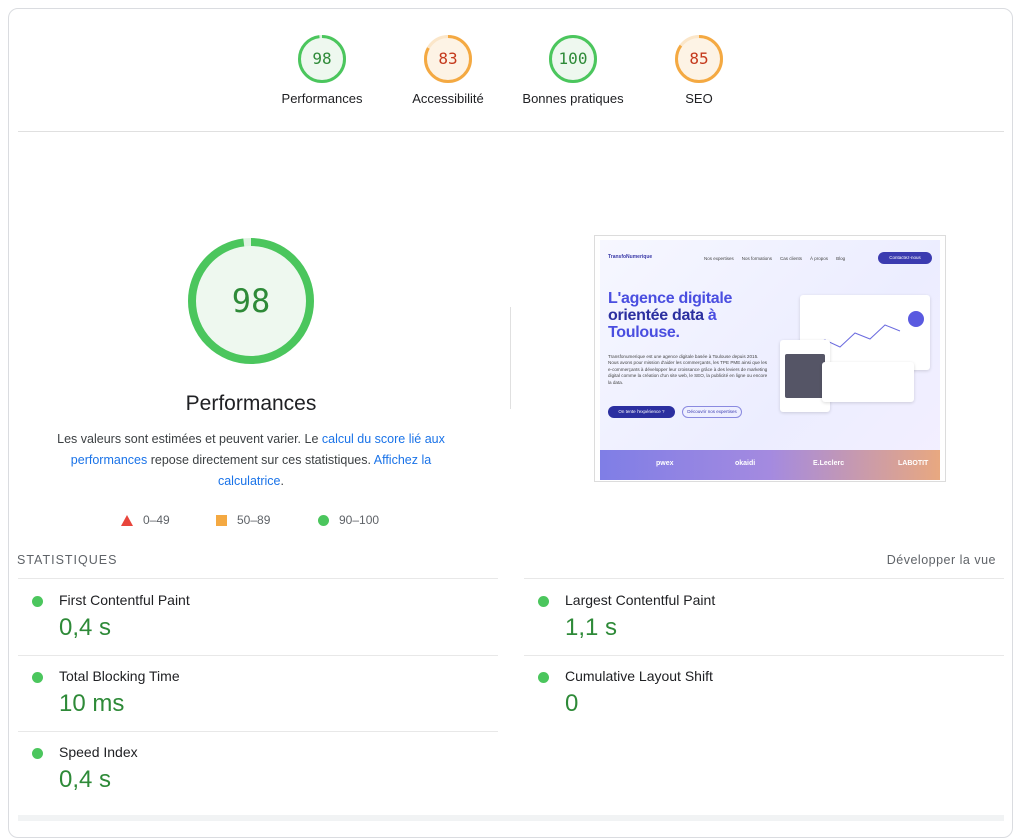  I want to click on main-title: Performances, so click(251, 403).